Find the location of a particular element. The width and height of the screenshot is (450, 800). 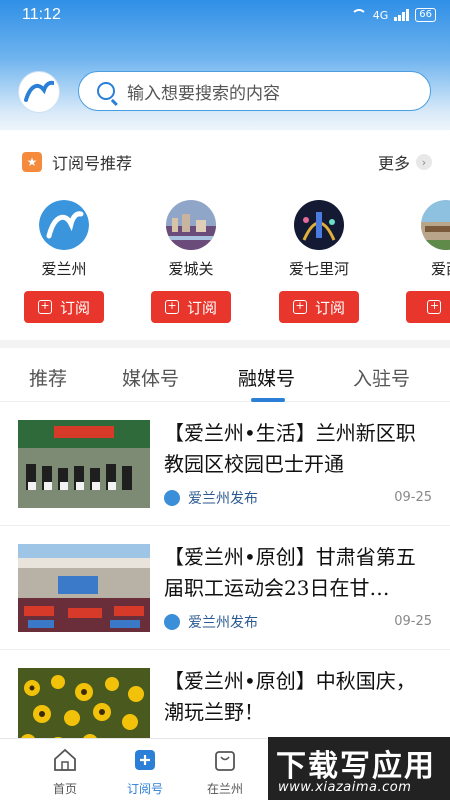

stadium-photo is located at coordinates (84, 588).